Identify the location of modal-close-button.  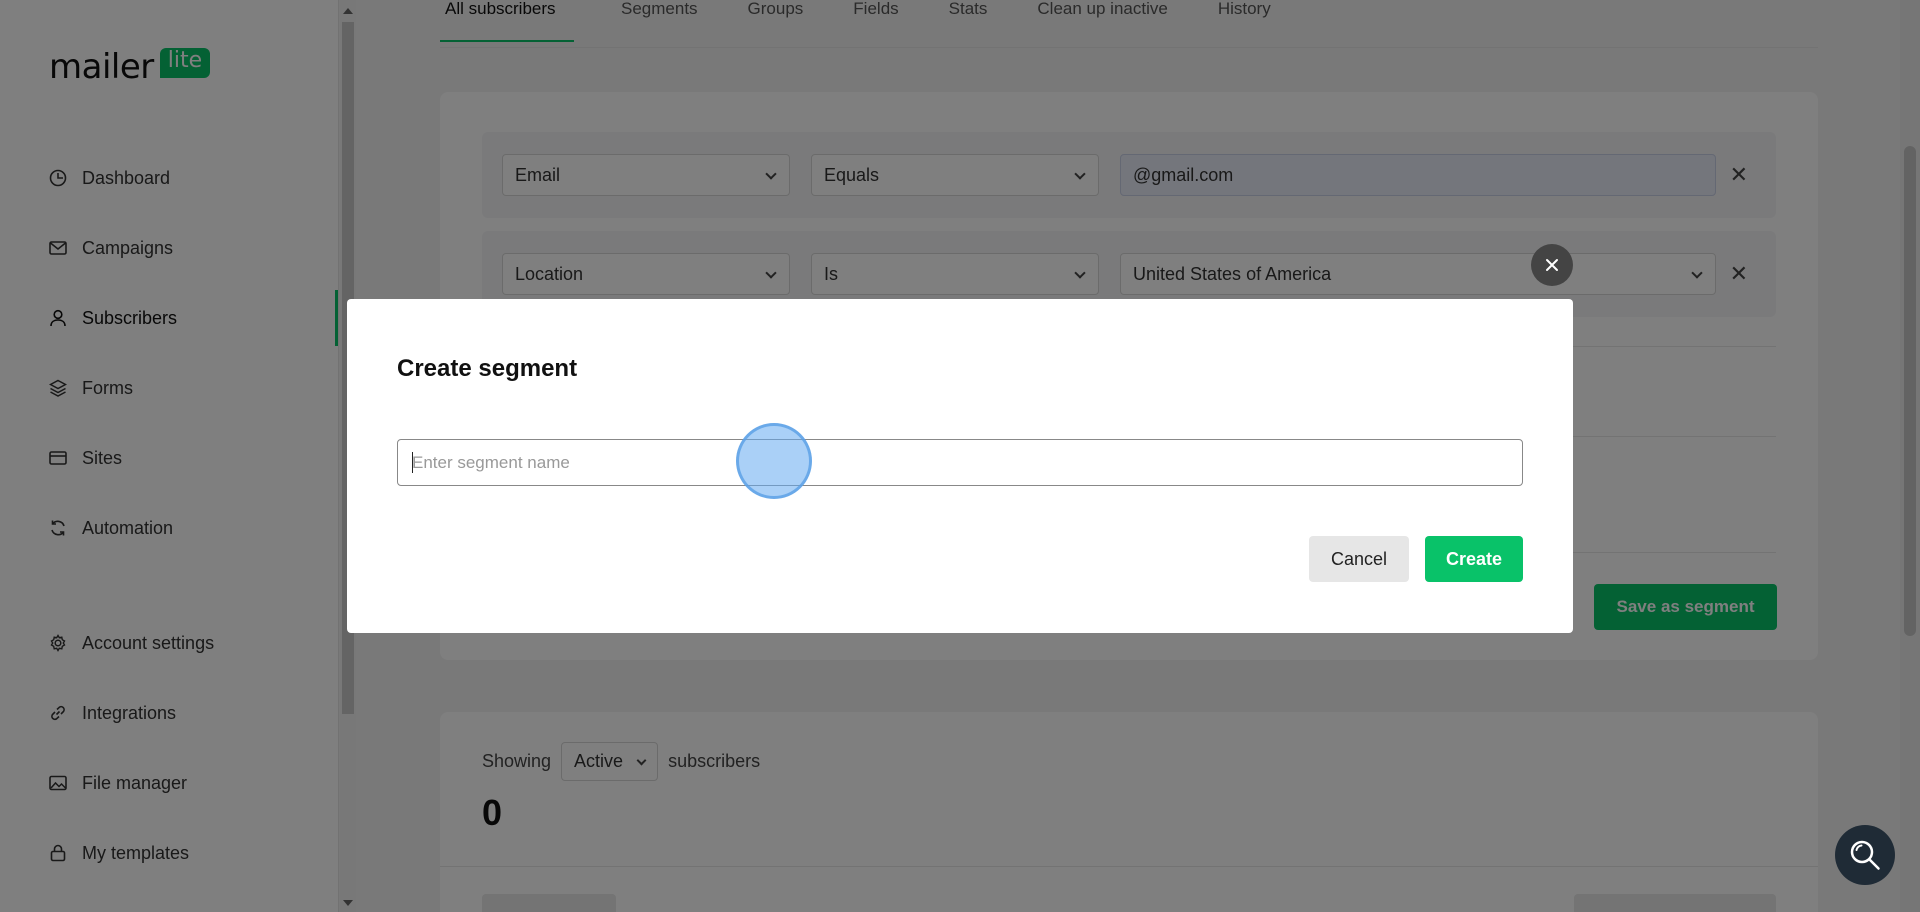
(1552, 265).